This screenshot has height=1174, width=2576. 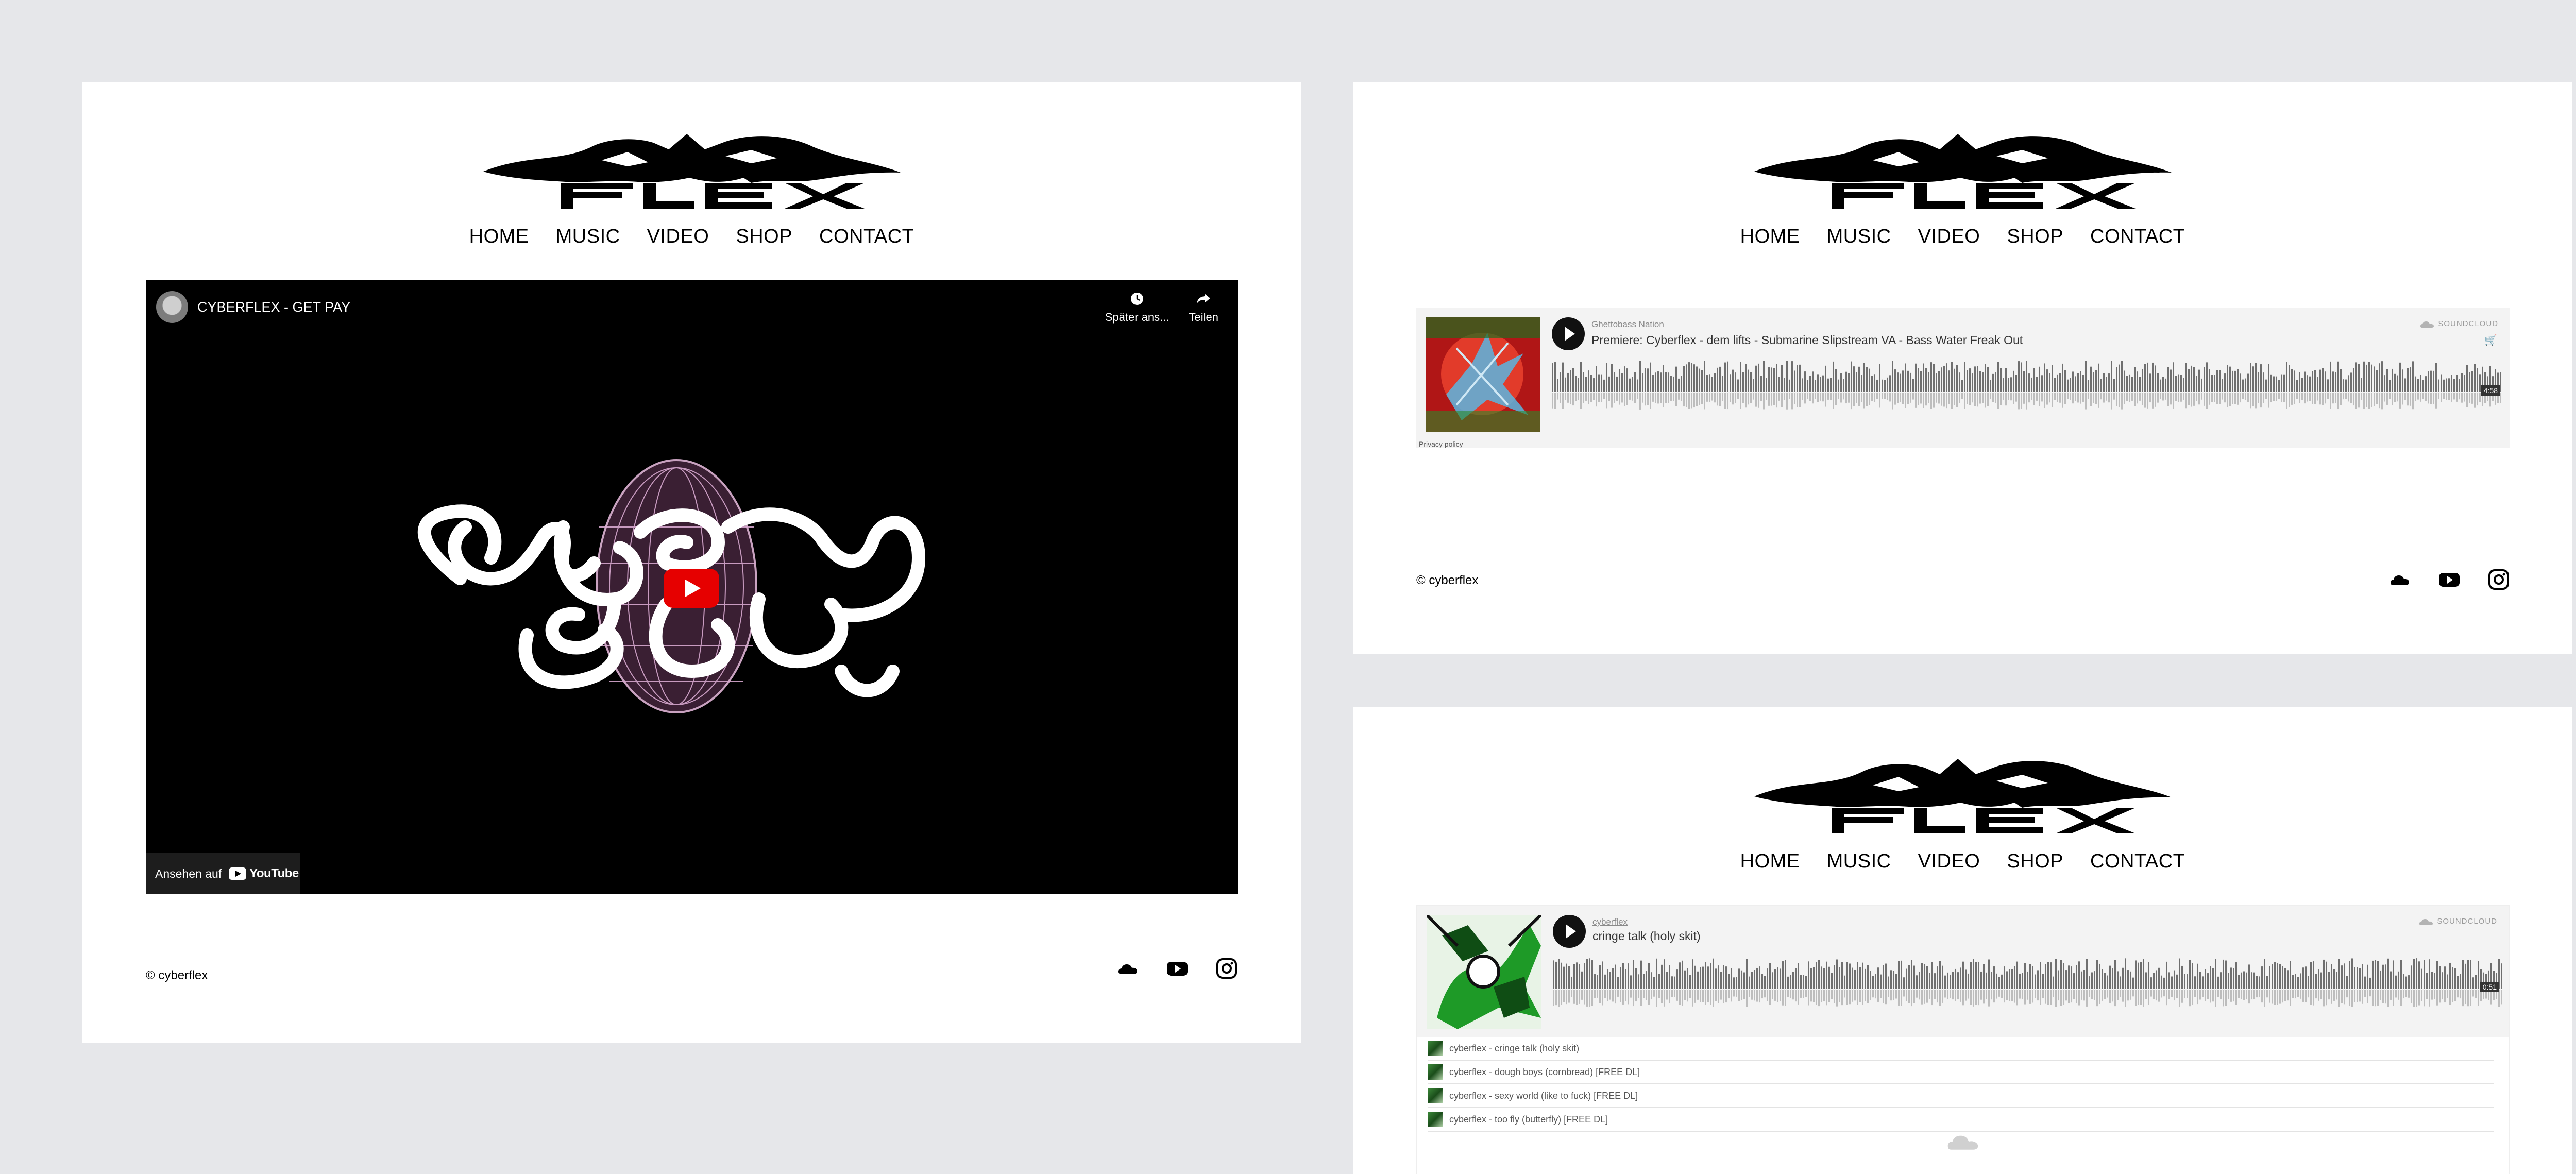 What do you see at coordinates (2027, 983) in the screenshot?
I see `playlist-waveform` at bounding box center [2027, 983].